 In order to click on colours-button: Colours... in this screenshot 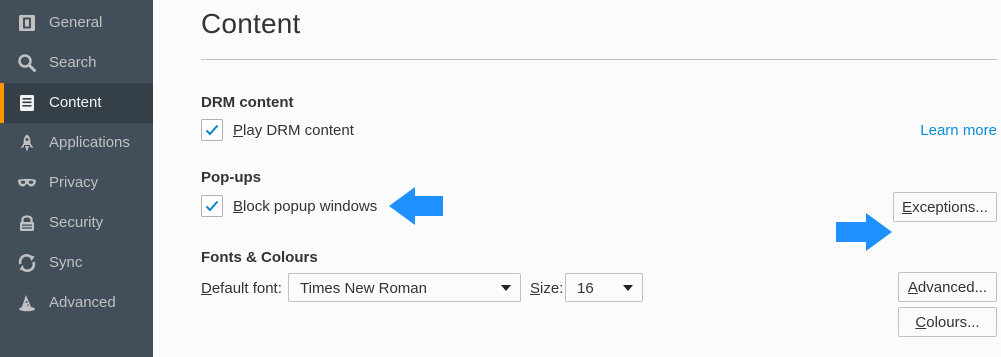, I will do `click(947, 322)`.